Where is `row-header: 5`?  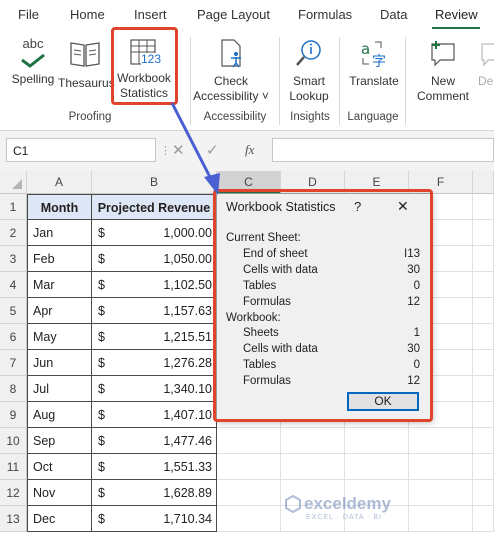 row-header: 5 is located at coordinates (13, 311).